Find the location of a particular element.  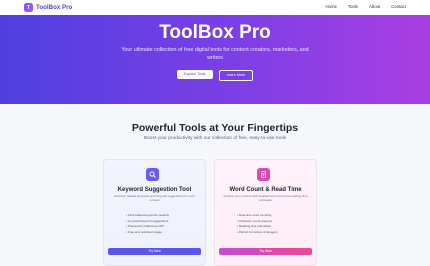

nav-links: Home Tools About Contact is located at coordinates (365, 6).